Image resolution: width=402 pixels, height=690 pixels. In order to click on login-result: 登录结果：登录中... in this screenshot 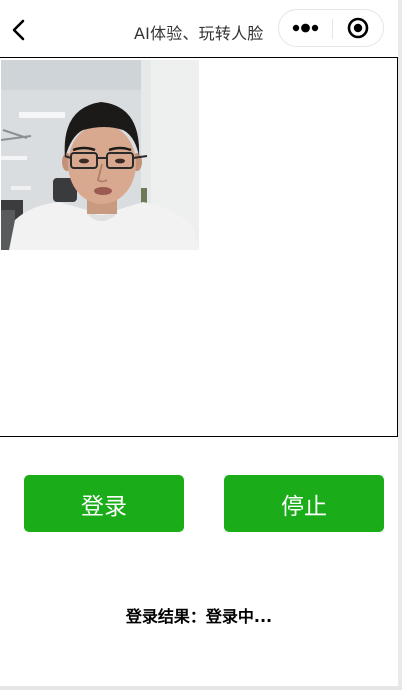, I will do `click(199, 615)`.